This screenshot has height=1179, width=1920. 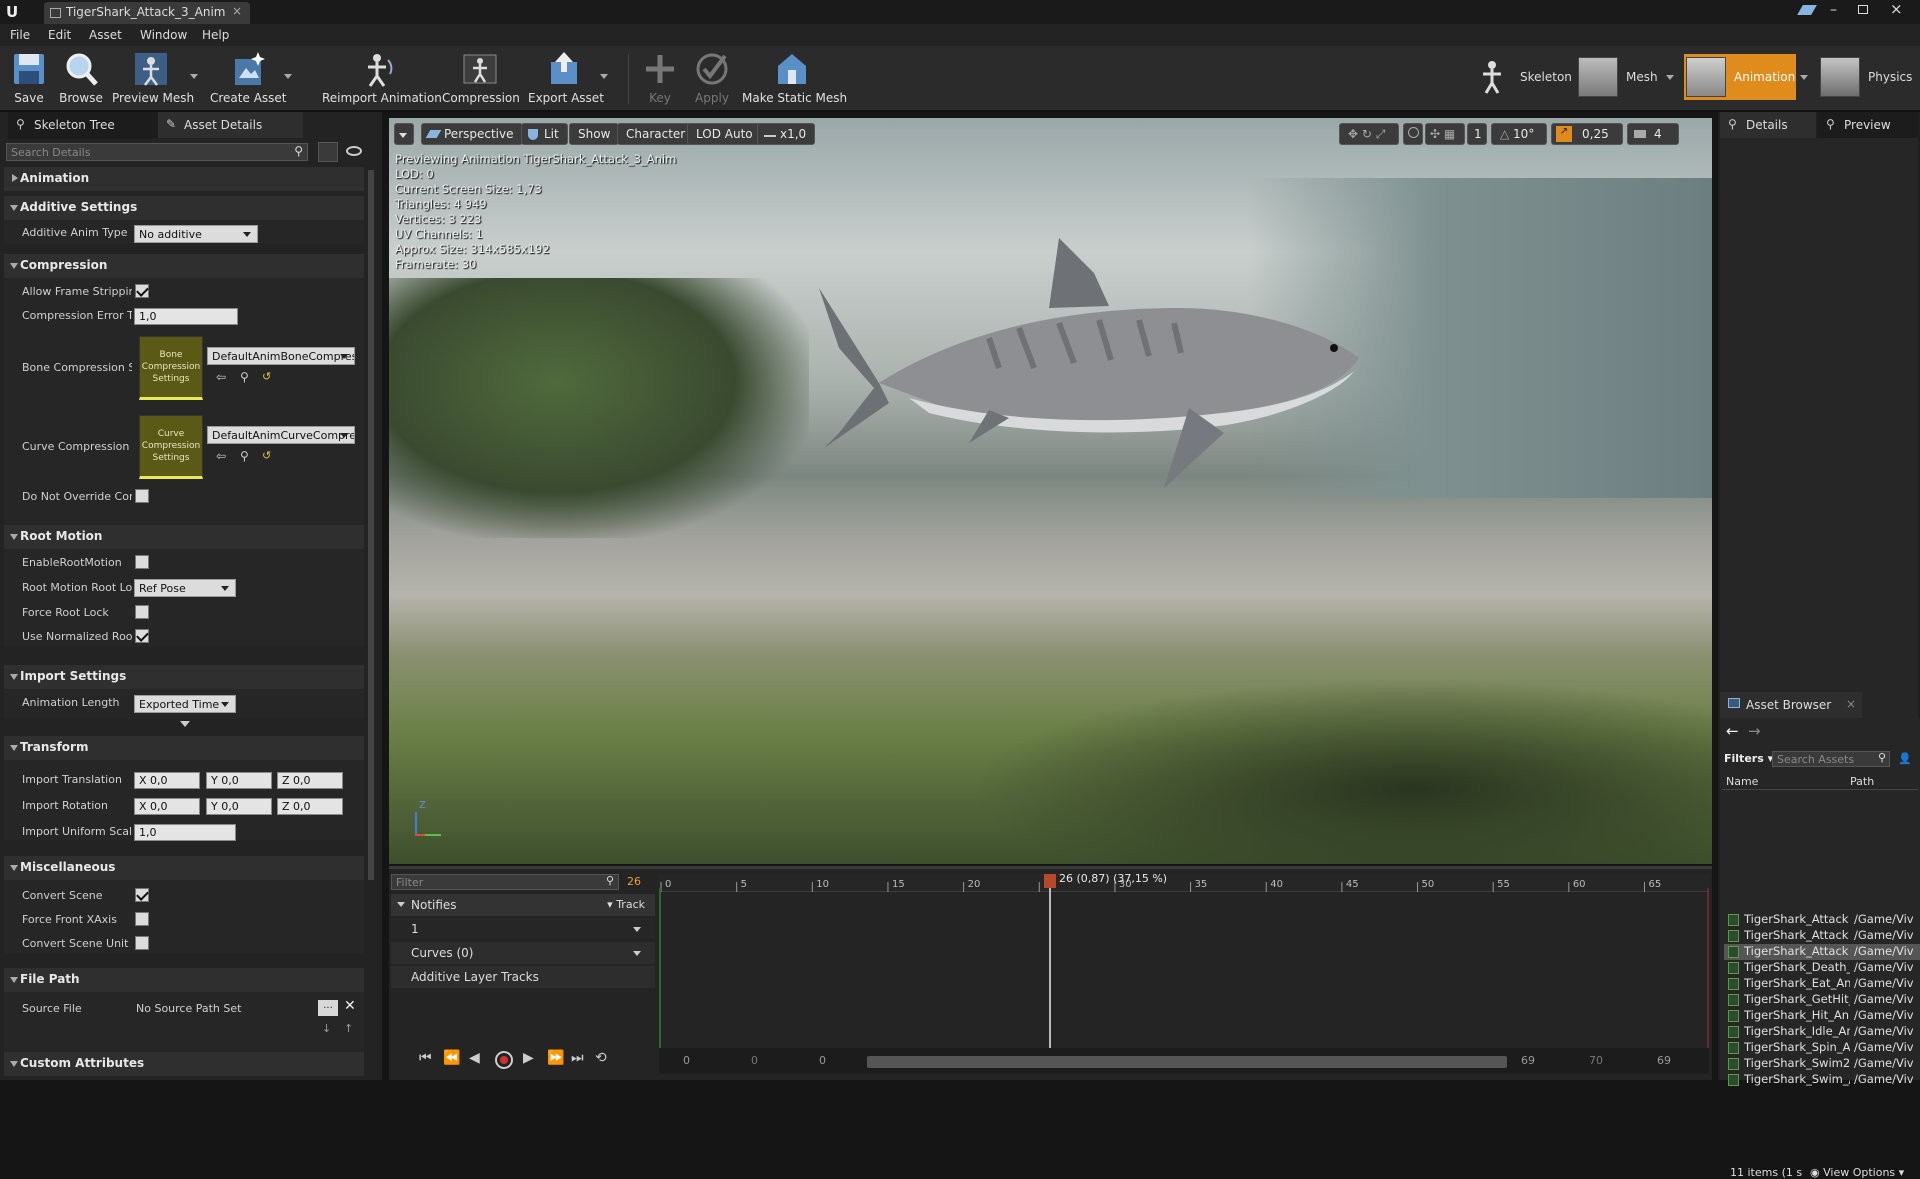 What do you see at coordinates (239, 806) in the screenshot?
I see `rotation-y-field: Y 0,0` at bounding box center [239, 806].